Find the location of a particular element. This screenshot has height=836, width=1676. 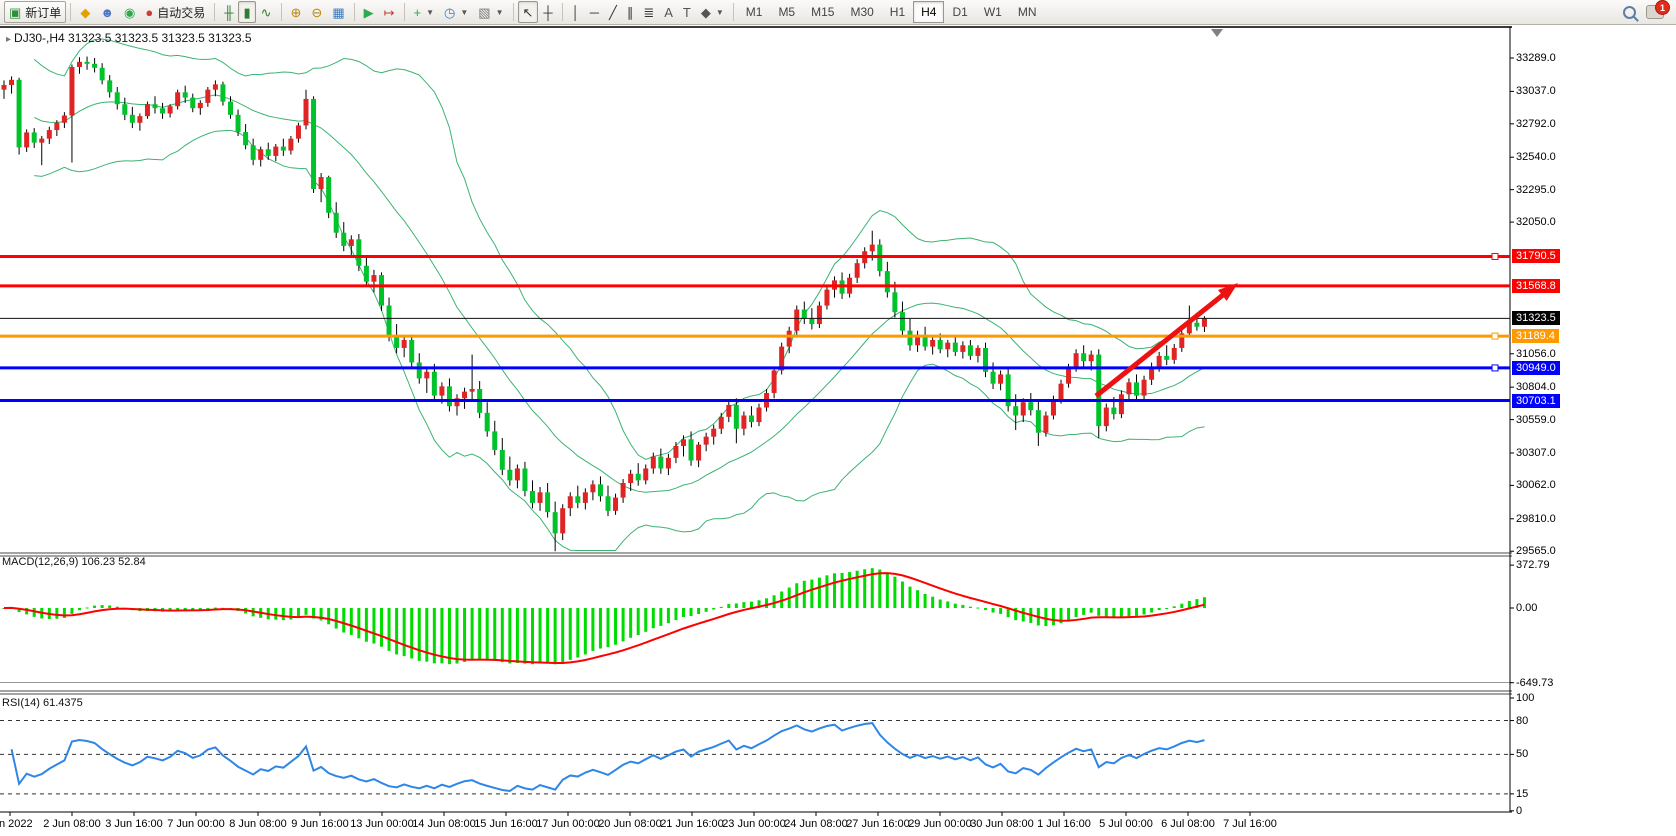

timeframe-m1-button: M1 is located at coordinates (754, 12).